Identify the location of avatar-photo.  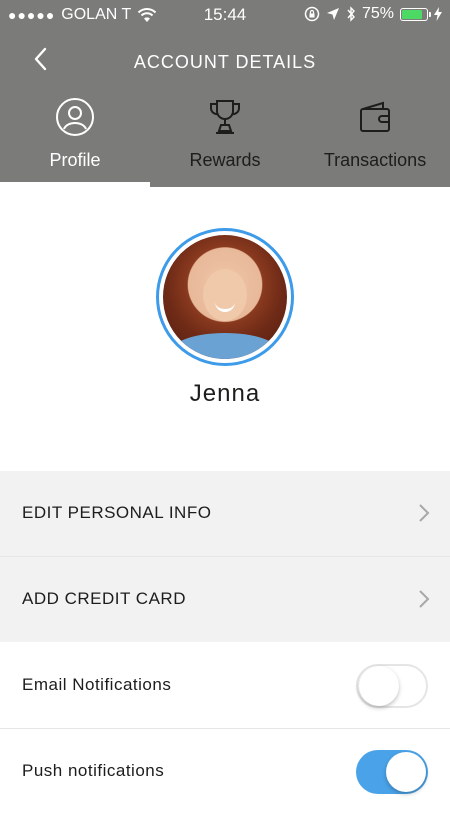
(225, 297).